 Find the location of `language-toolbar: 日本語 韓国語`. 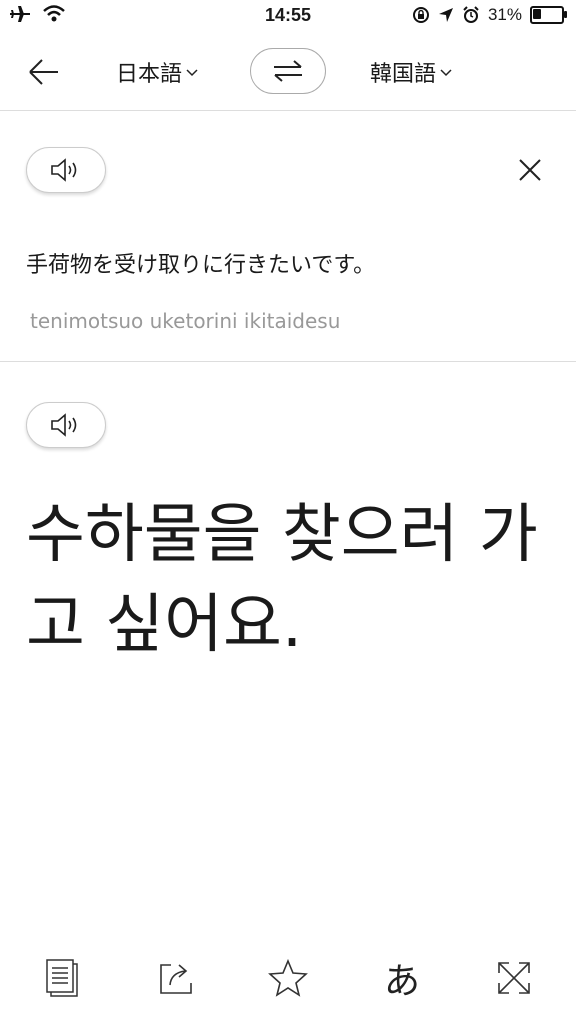

language-toolbar: 日本語 韓国語 is located at coordinates (288, 72).